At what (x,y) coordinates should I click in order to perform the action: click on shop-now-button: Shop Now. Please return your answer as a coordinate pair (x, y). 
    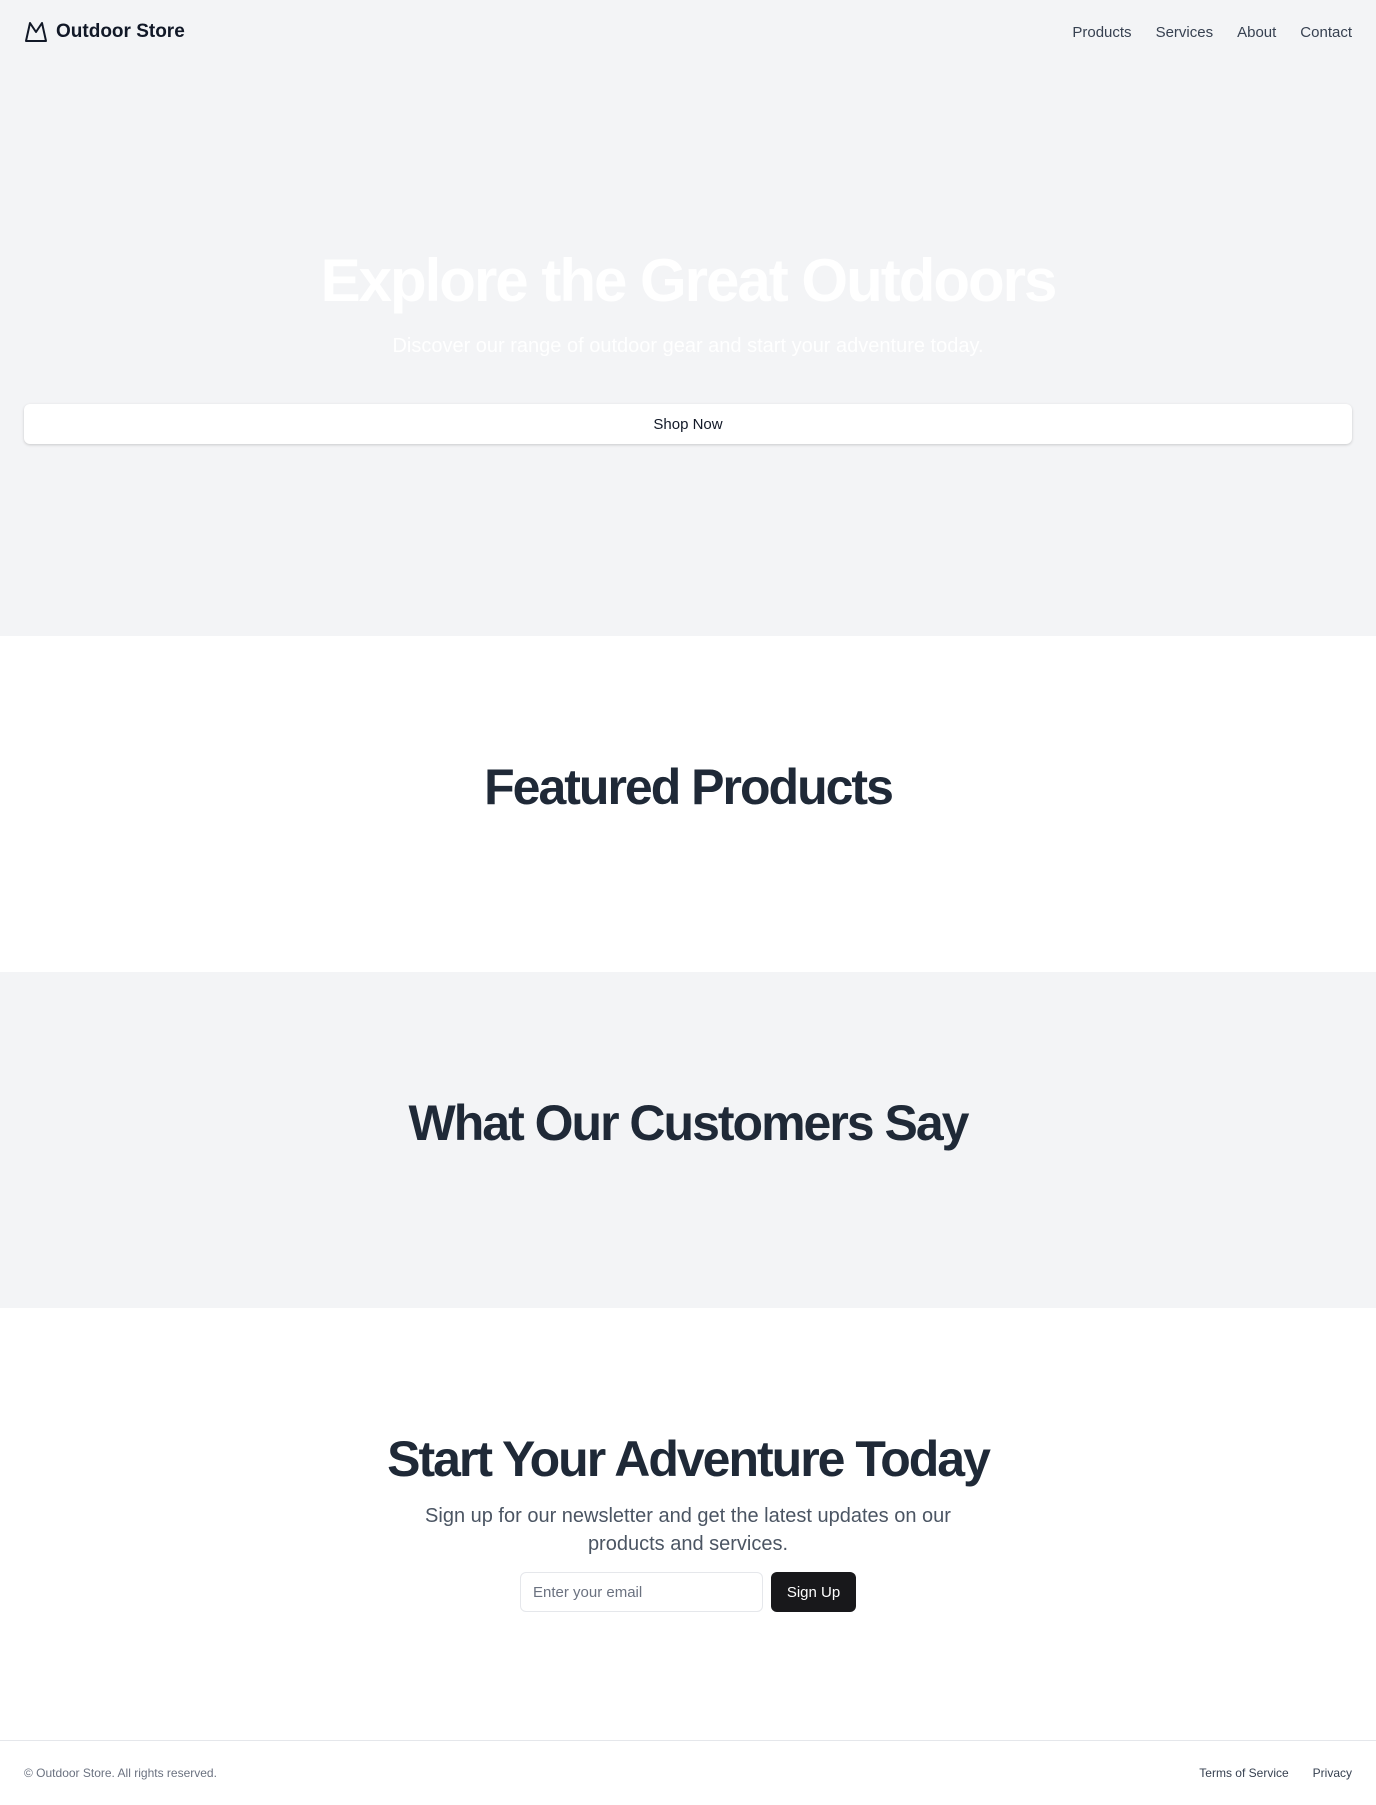
    Looking at the image, I should click on (688, 424).